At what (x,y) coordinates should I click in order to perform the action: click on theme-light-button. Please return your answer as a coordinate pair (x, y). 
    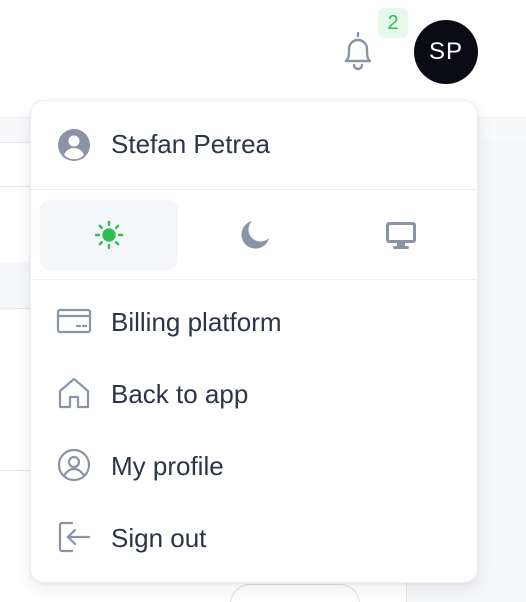
    Looking at the image, I should click on (109, 235).